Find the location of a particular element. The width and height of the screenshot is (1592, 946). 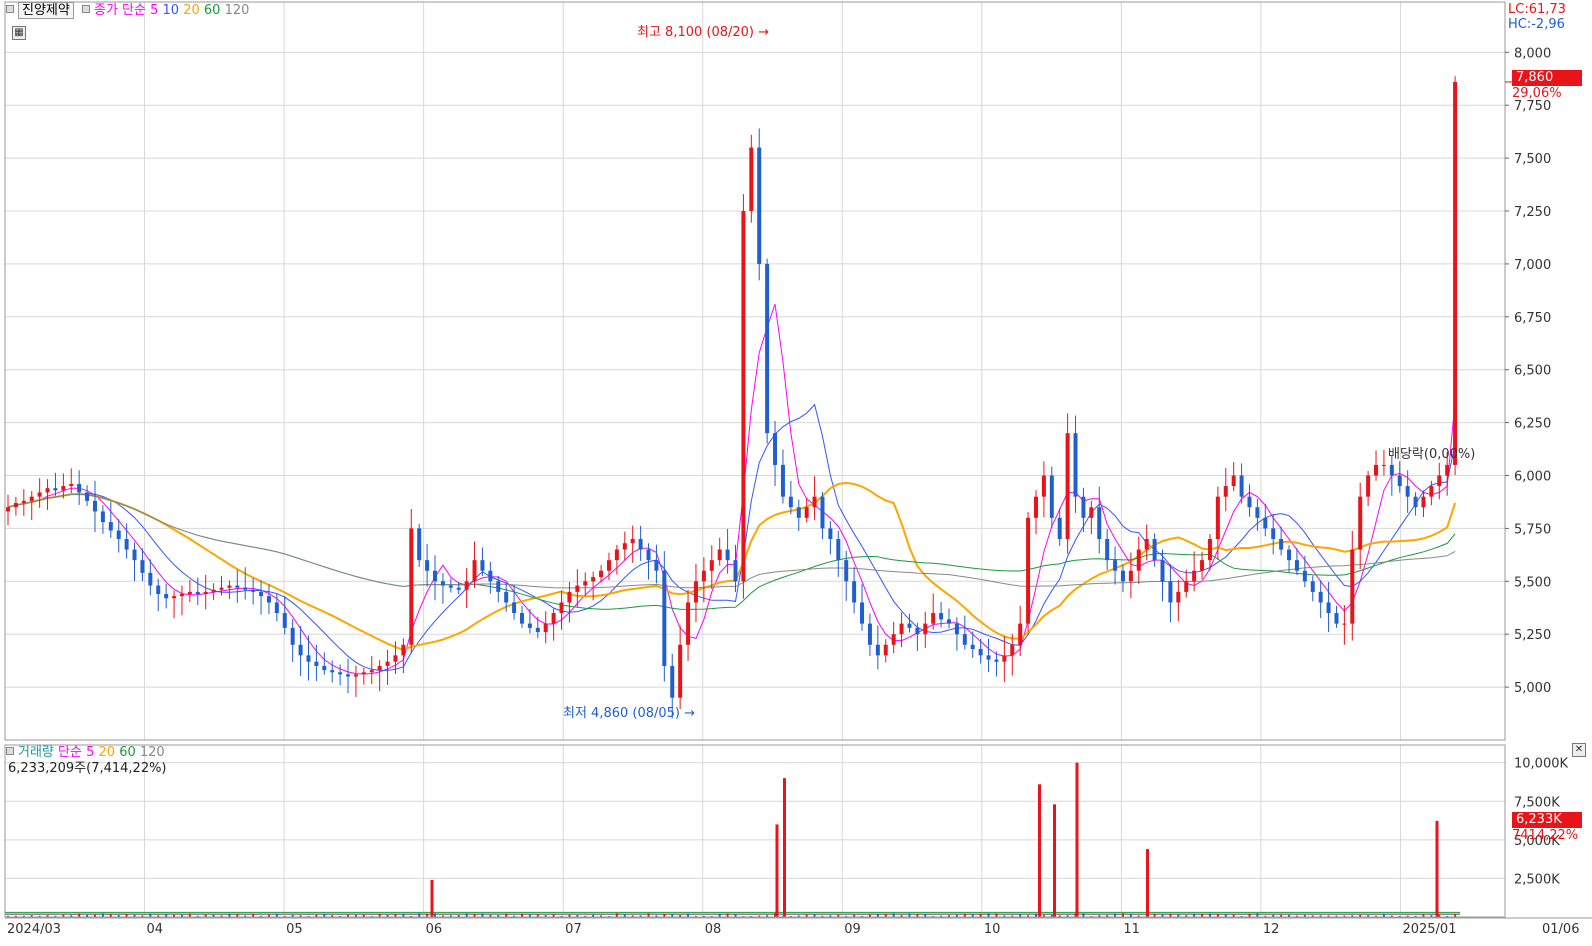

price-ma-20: 20 is located at coordinates (191, 10).